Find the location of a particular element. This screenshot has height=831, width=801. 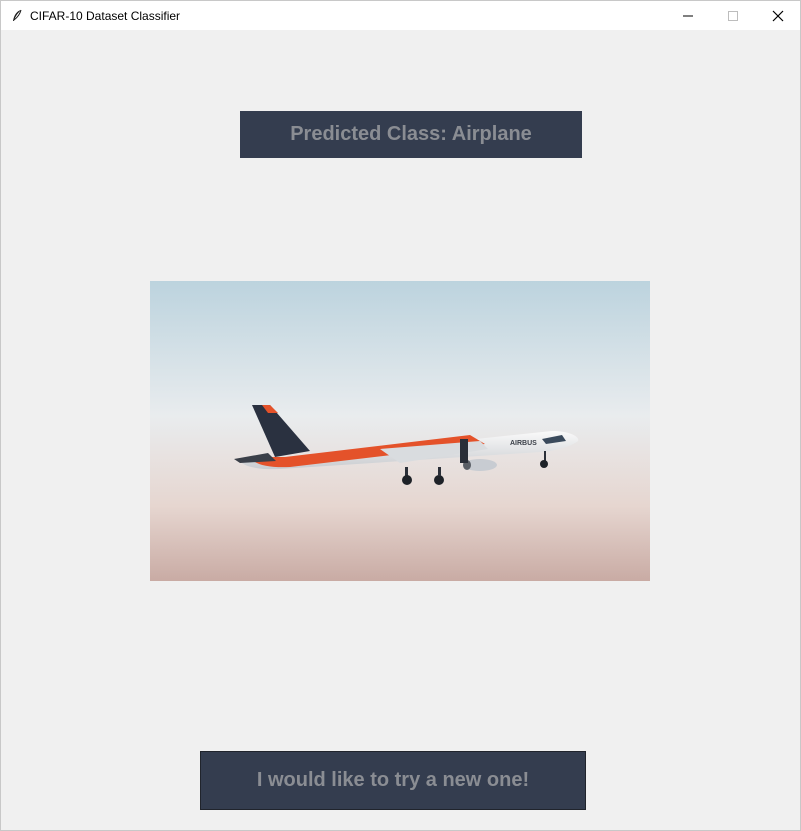

window-controls is located at coordinates (732, 15).